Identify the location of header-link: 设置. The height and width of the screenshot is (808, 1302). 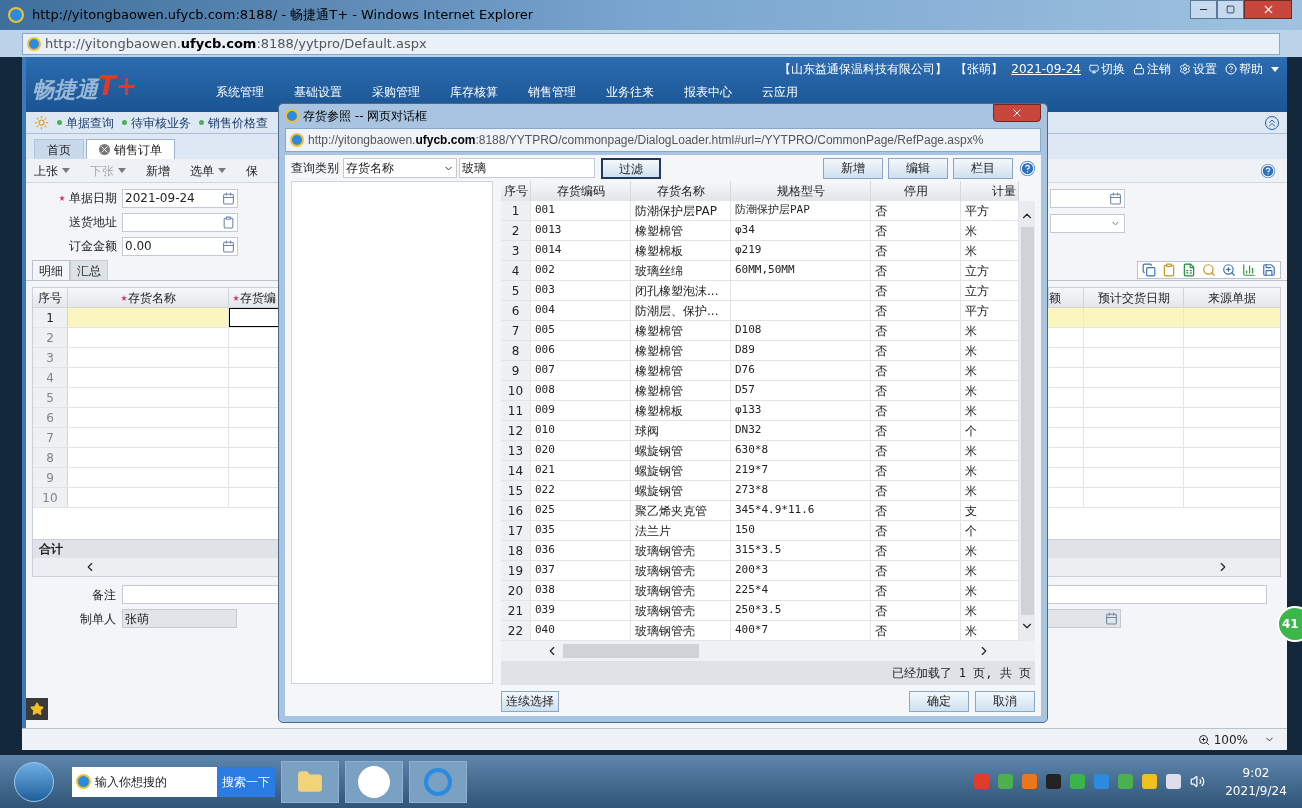
(1198, 69).